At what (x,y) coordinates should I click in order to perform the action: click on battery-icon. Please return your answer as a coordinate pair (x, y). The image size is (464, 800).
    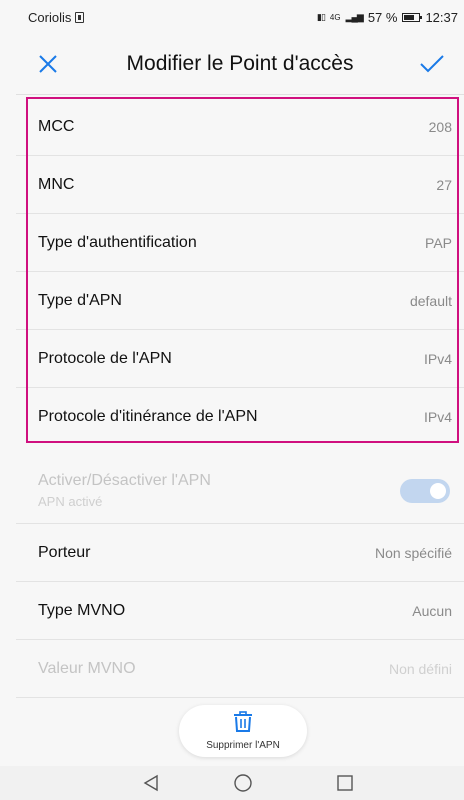
    Looking at the image, I should click on (412, 17).